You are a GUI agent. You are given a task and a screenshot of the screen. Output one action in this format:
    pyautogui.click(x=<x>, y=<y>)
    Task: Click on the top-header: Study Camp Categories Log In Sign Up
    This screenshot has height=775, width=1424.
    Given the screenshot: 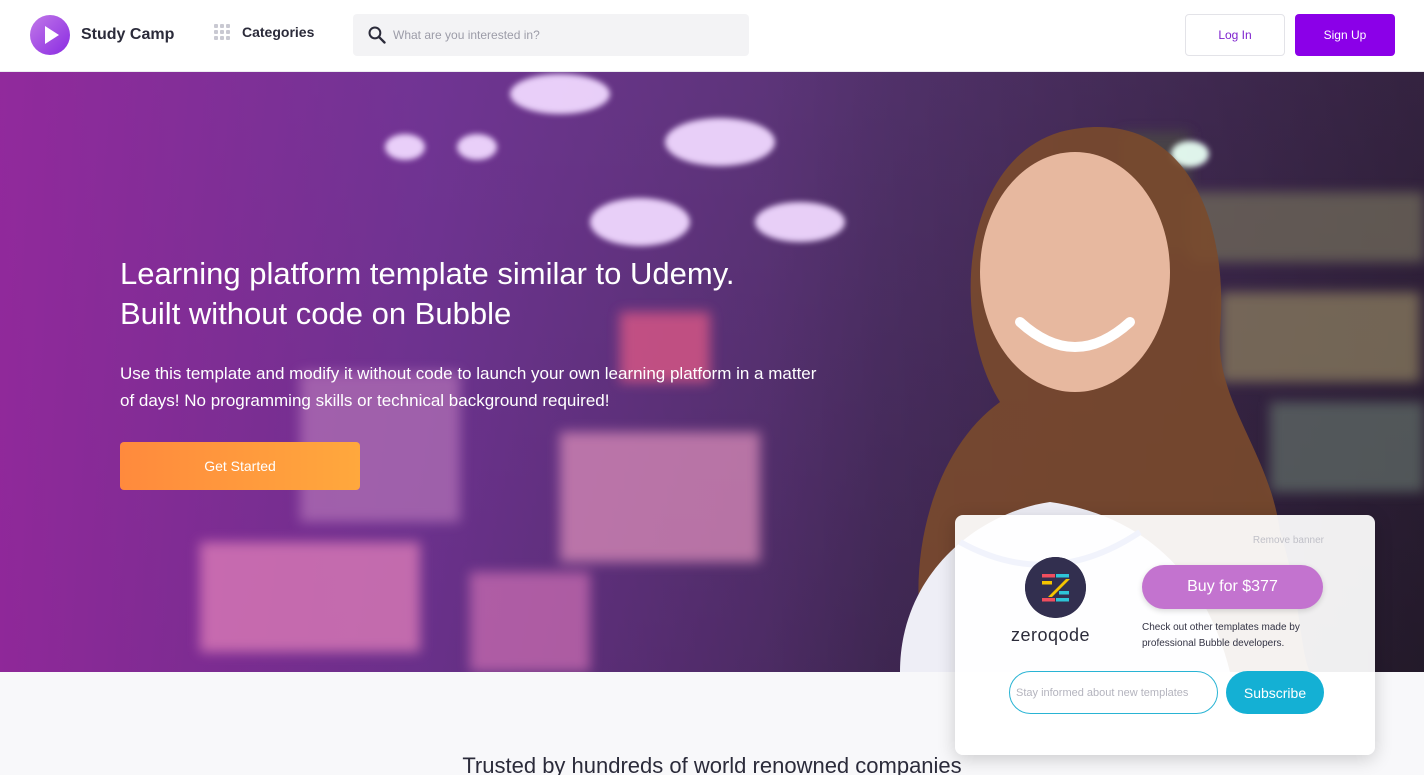 What is the action you would take?
    pyautogui.click(x=712, y=36)
    